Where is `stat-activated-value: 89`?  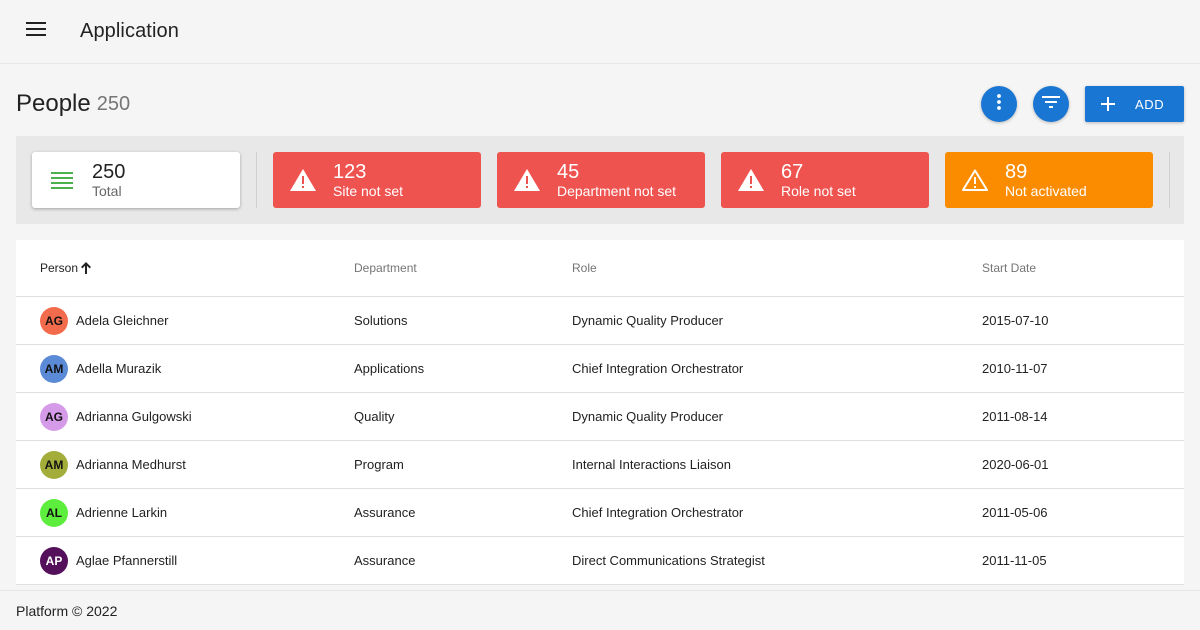
stat-activated-value: 89 is located at coordinates (1016, 171).